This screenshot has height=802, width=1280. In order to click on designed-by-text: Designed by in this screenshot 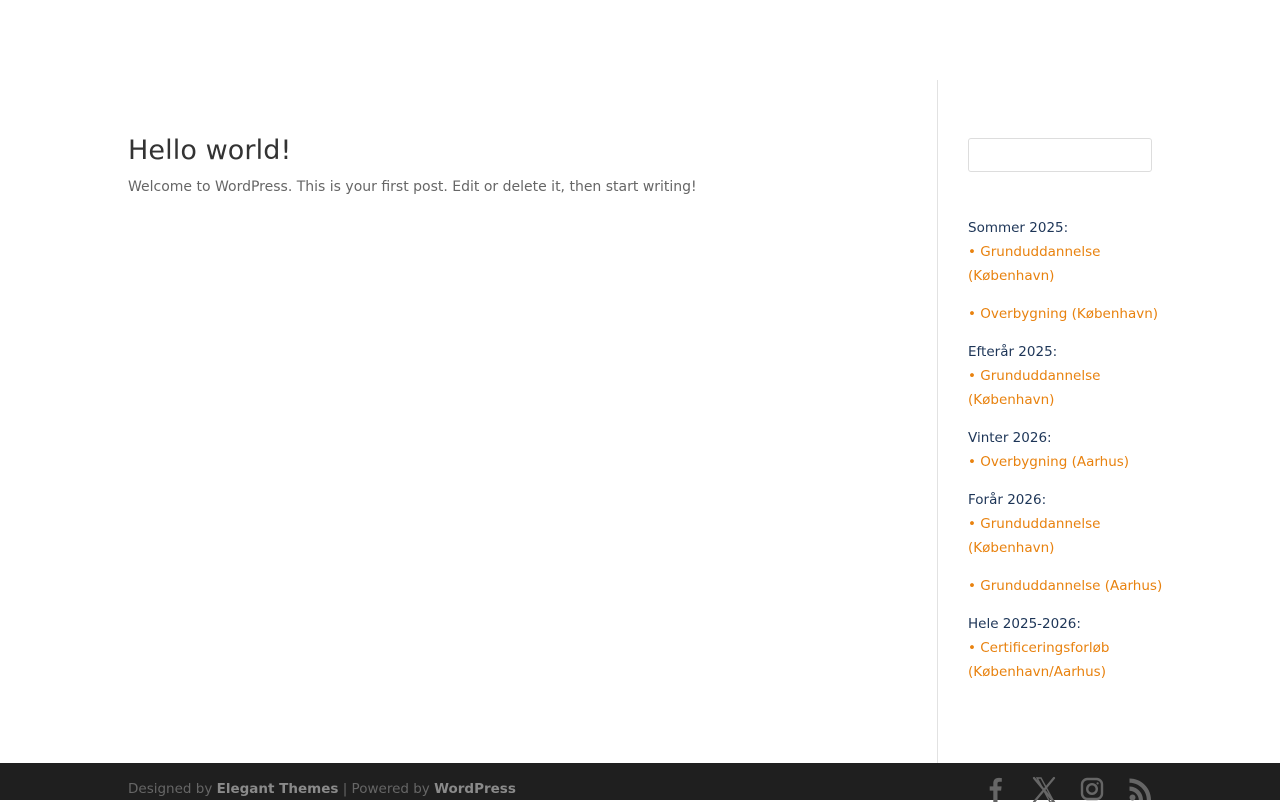, I will do `click(172, 789)`.